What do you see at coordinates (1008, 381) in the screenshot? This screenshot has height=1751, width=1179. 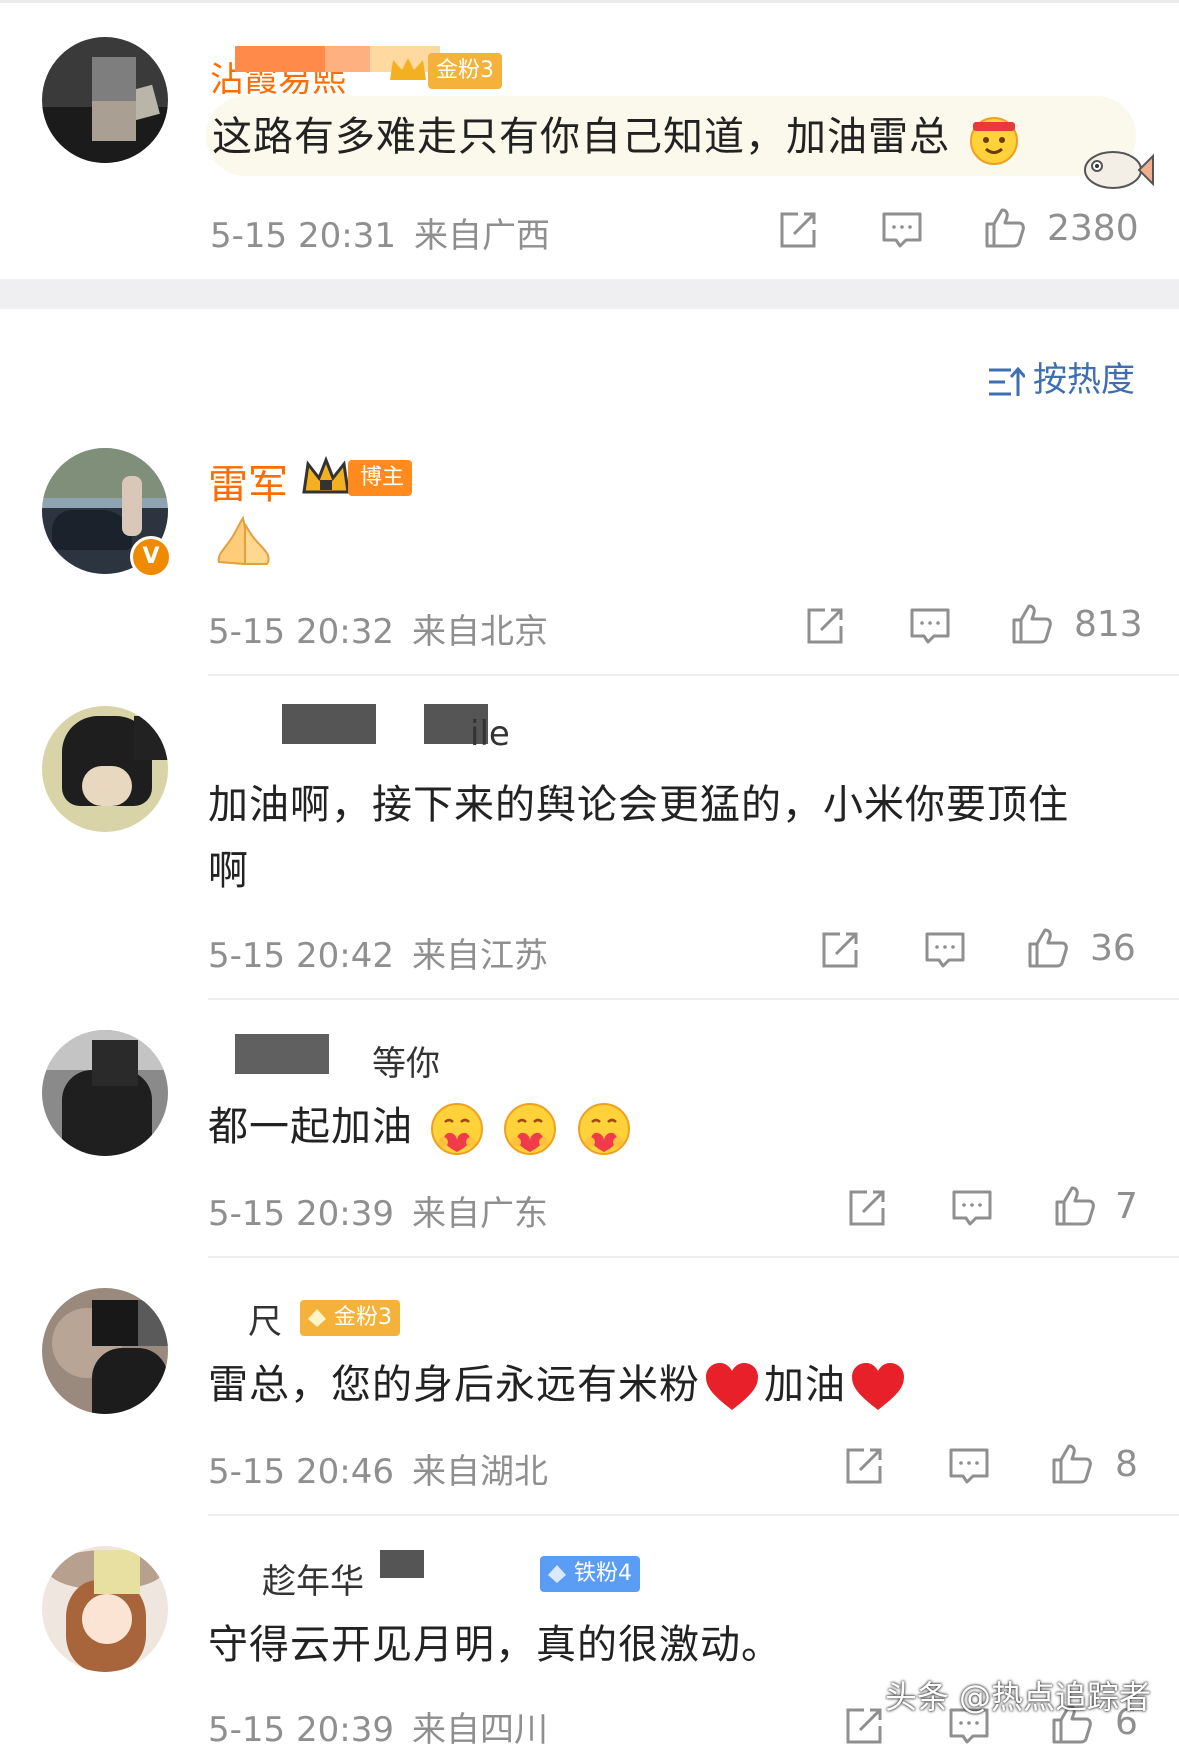 I see `sort-icon` at bounding box center [1008, 381].